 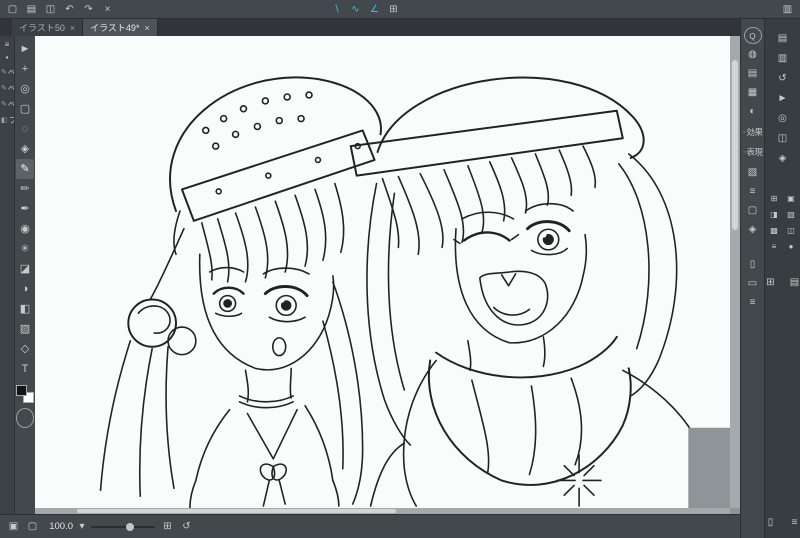 I want to click on snap-to-special-ruler-icon: ∿, so click(x=355, y=9).